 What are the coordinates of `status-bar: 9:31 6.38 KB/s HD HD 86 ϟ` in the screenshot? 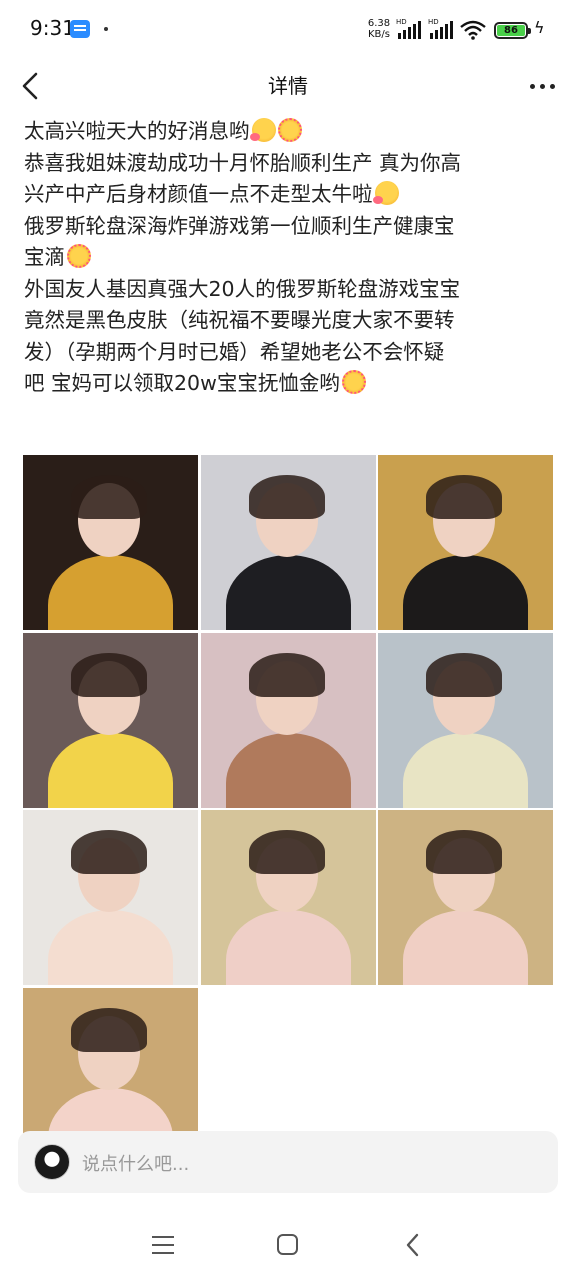 It's located at (288, 29).